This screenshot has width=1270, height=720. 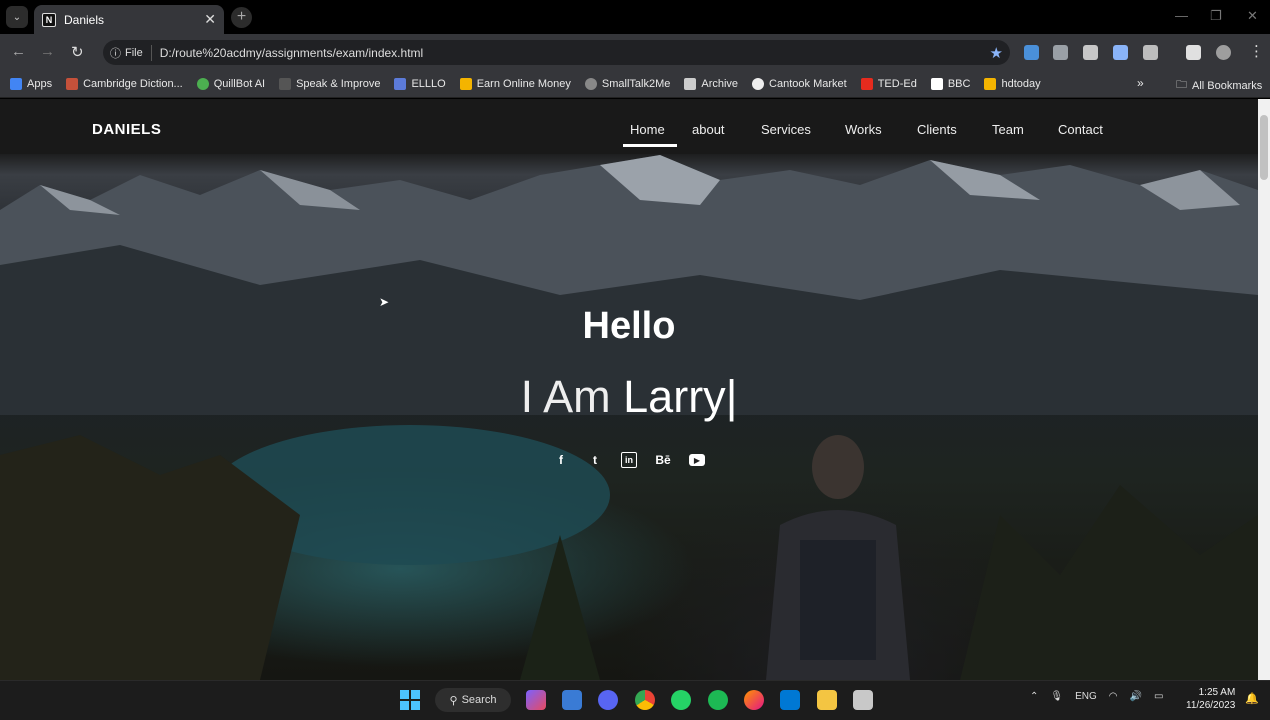 I want to click on scrollbar-thumb, so click(x=1264, y=147).